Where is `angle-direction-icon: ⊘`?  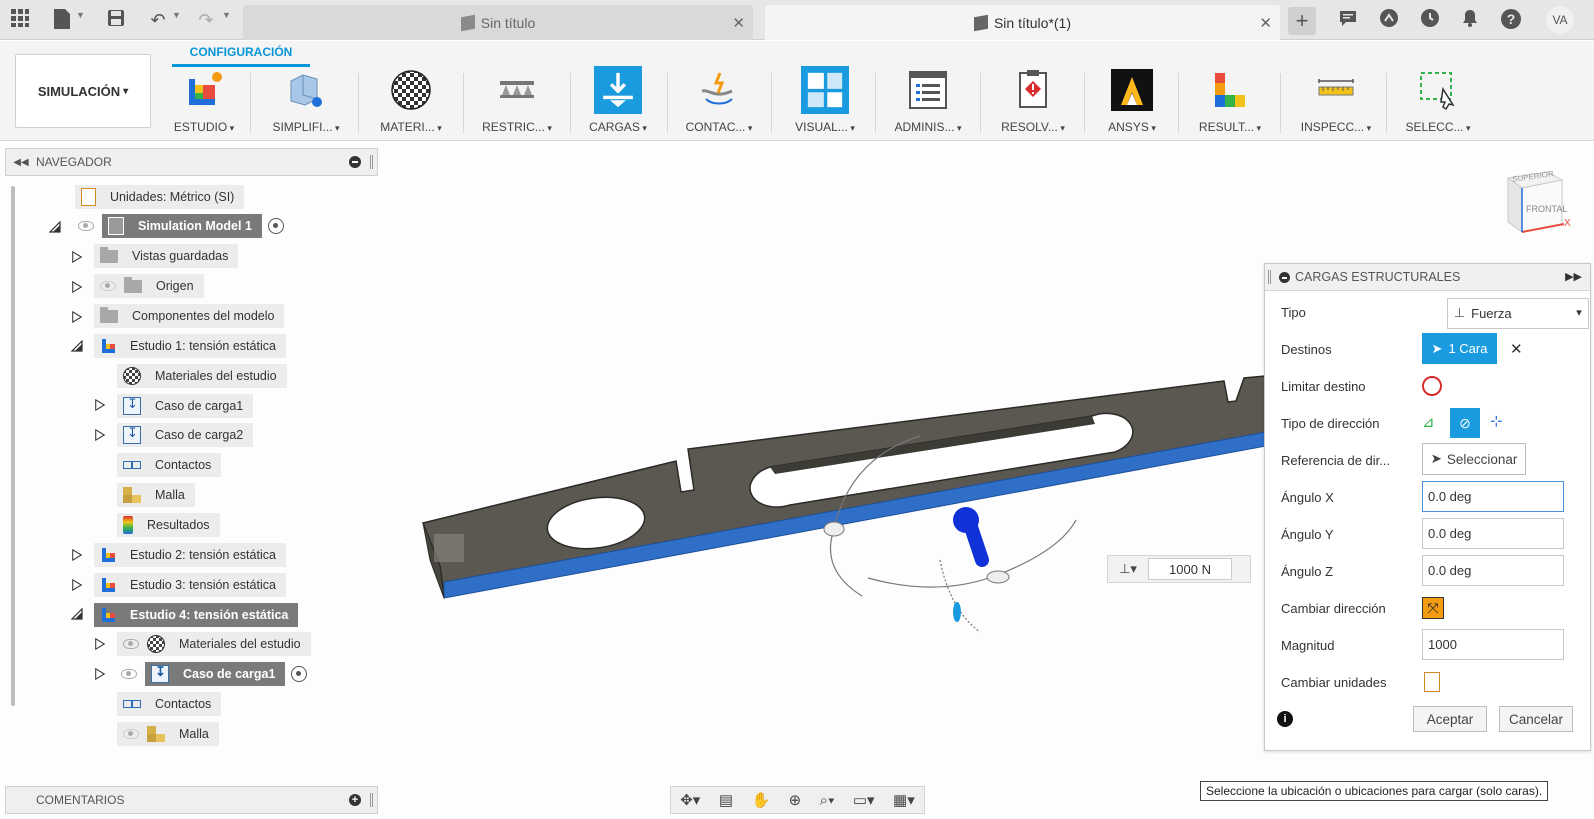
angle-direction-icon: ⊘ is located at coordinates (1465, 423).